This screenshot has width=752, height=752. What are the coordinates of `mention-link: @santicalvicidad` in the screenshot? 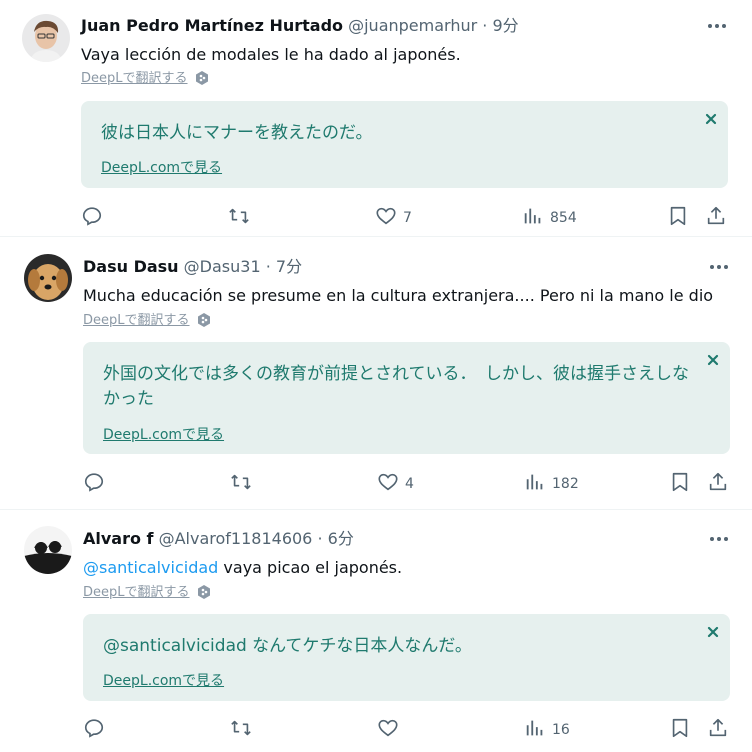 It's located at (150, 567).